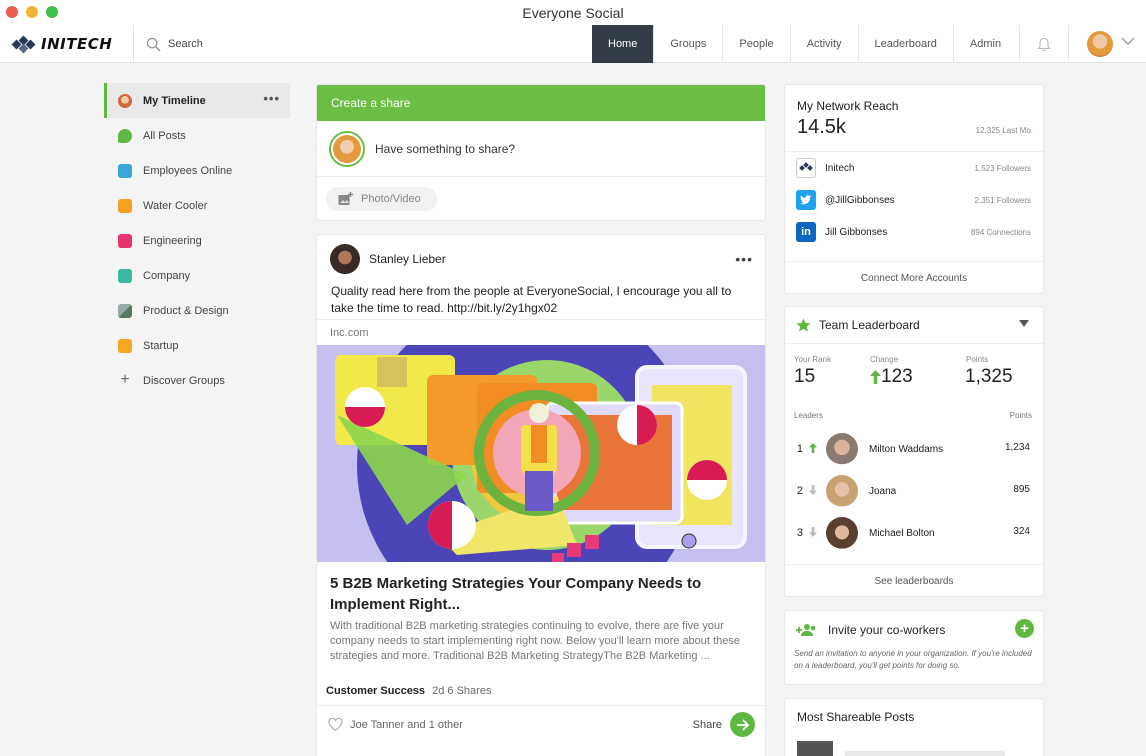  What do you see at coordinates (914, 325) in the screenshot?
I see `leaderboard-header: Team Leaderboard` at bounding box center [914, 325].